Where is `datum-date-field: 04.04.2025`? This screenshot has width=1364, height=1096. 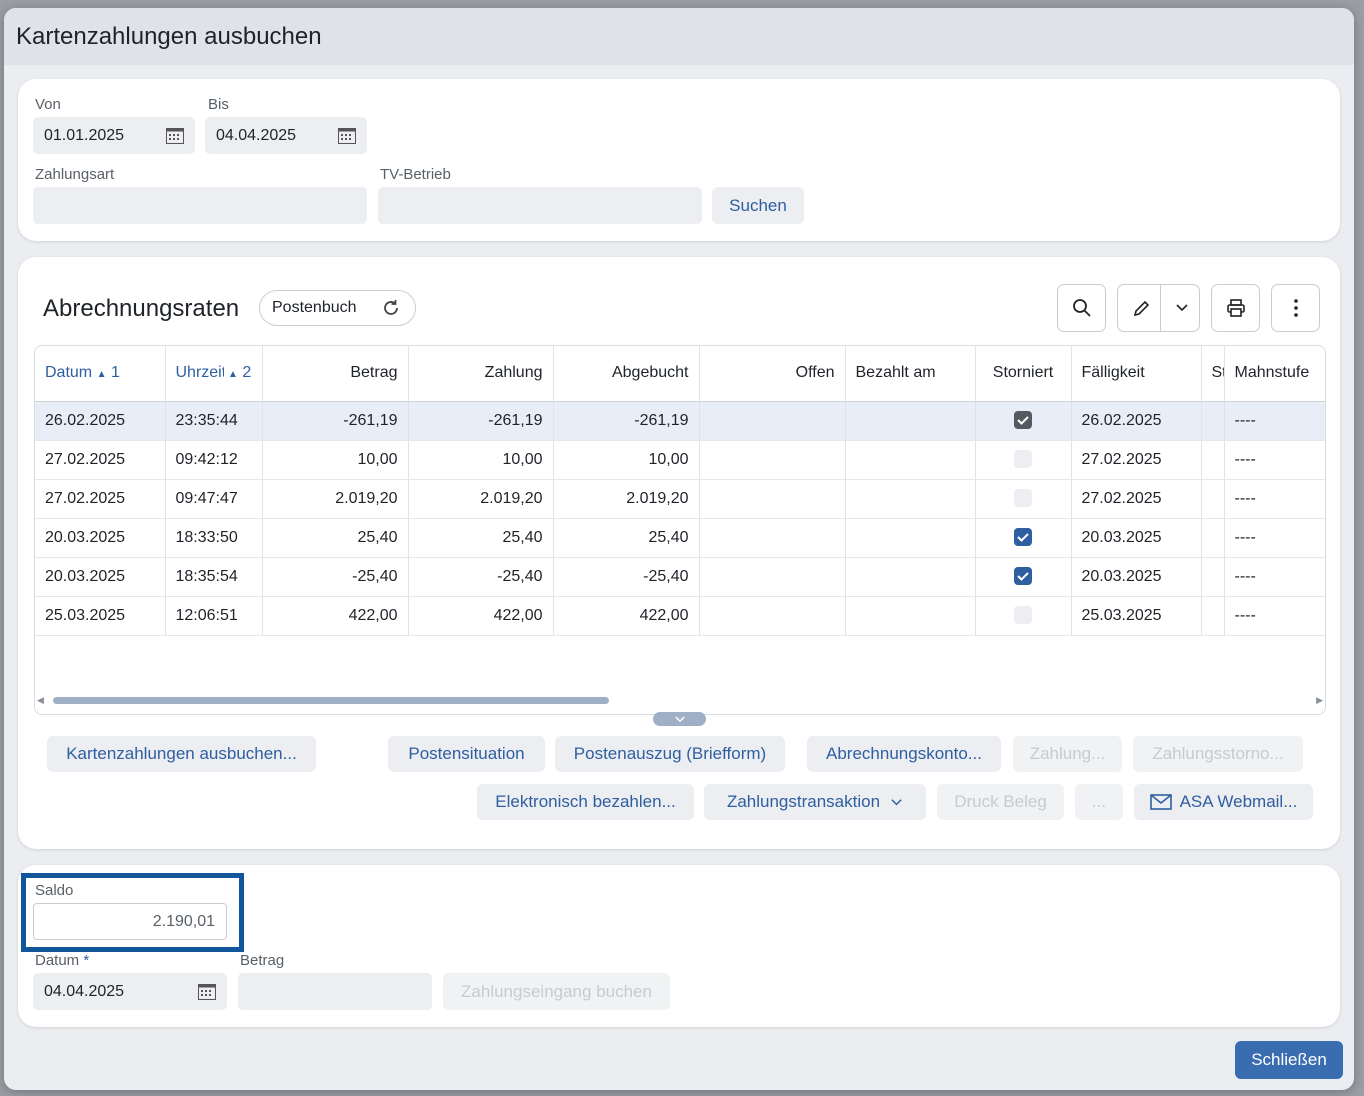 datum-date-field: 04.04.2025 is located at coordinates (130, 991).